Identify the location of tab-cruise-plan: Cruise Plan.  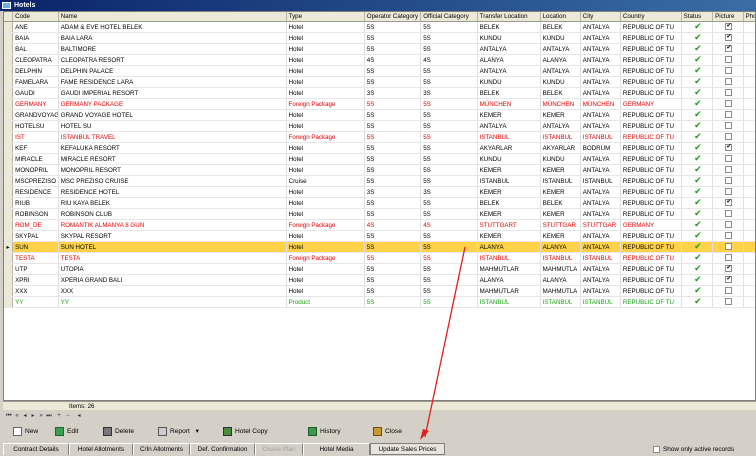
(279, 449).